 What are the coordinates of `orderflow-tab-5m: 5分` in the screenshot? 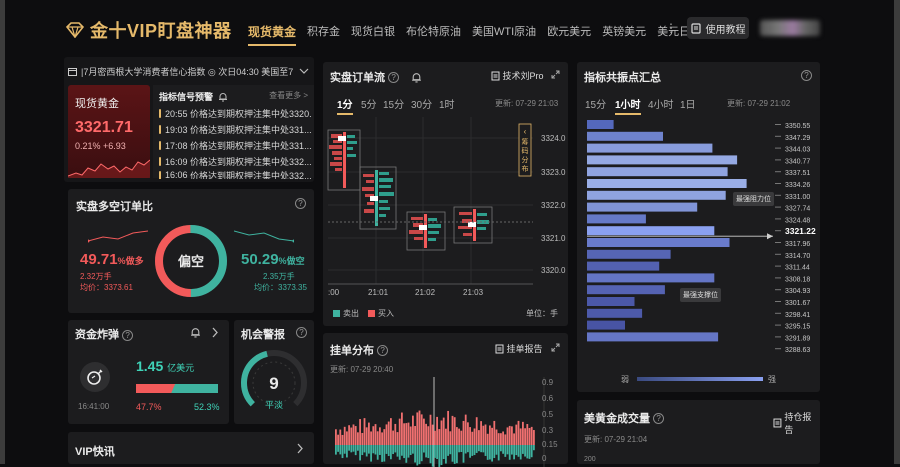 It's located at (369, 103).